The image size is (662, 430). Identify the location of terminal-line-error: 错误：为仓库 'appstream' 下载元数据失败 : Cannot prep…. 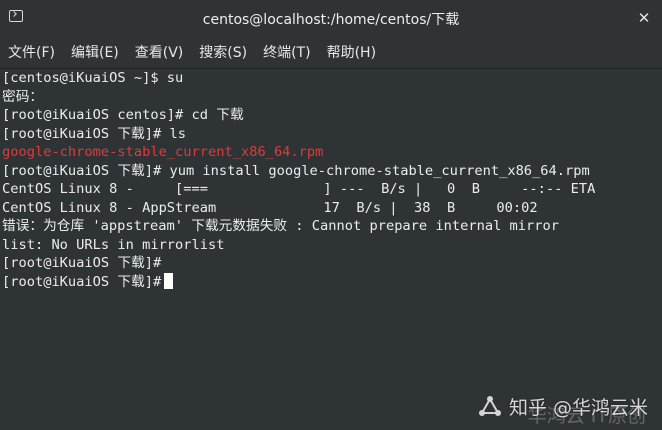
(281, 226).